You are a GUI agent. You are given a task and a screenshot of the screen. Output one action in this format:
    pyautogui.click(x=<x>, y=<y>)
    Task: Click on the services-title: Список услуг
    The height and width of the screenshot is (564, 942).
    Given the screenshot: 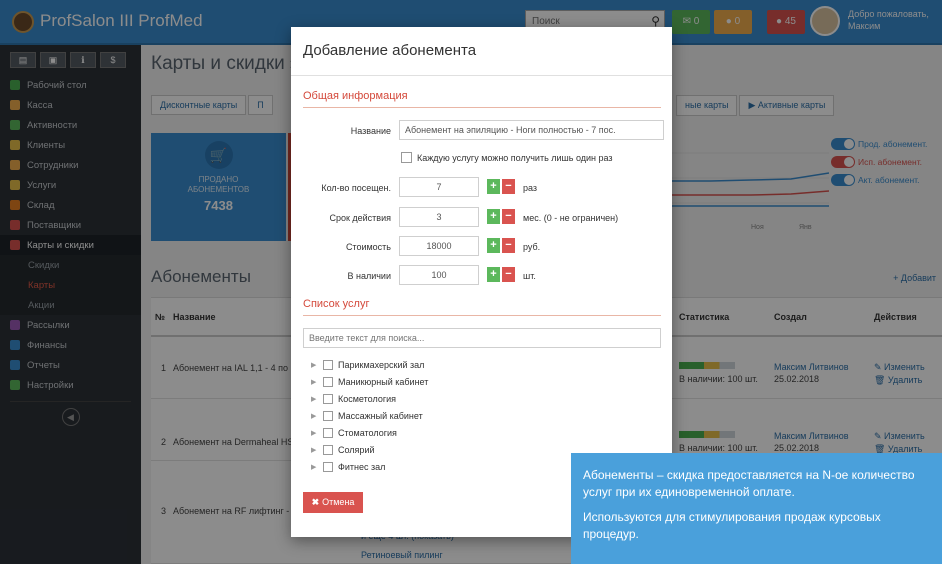 What is the action you would take?
    pyautogui.click(x=336, y=304)
    